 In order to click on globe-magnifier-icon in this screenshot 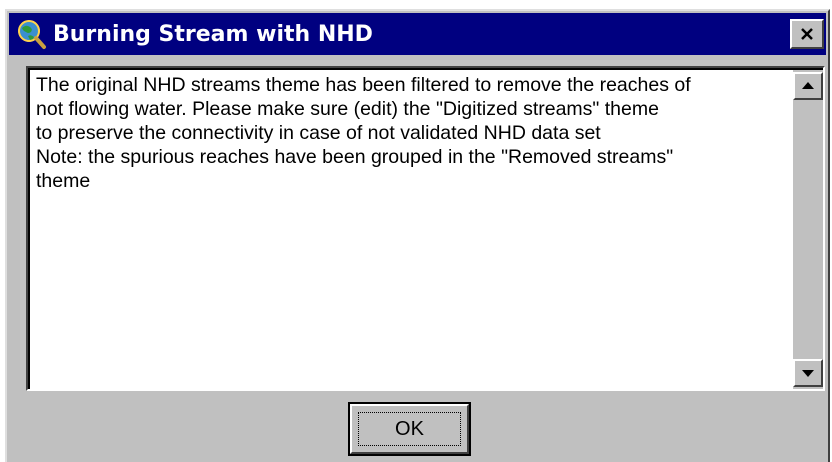, I will do `click(32, 34)`.